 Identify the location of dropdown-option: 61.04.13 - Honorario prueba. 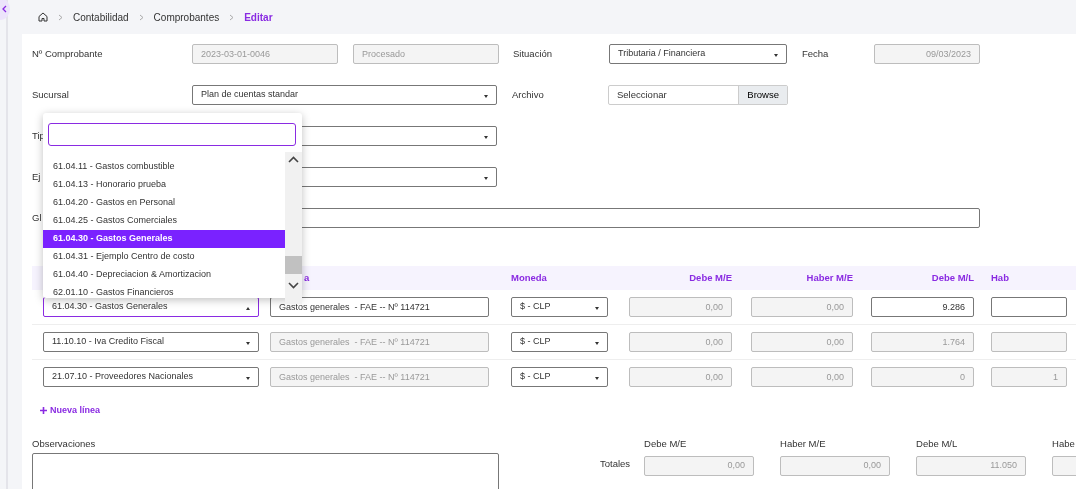
(164, 185).